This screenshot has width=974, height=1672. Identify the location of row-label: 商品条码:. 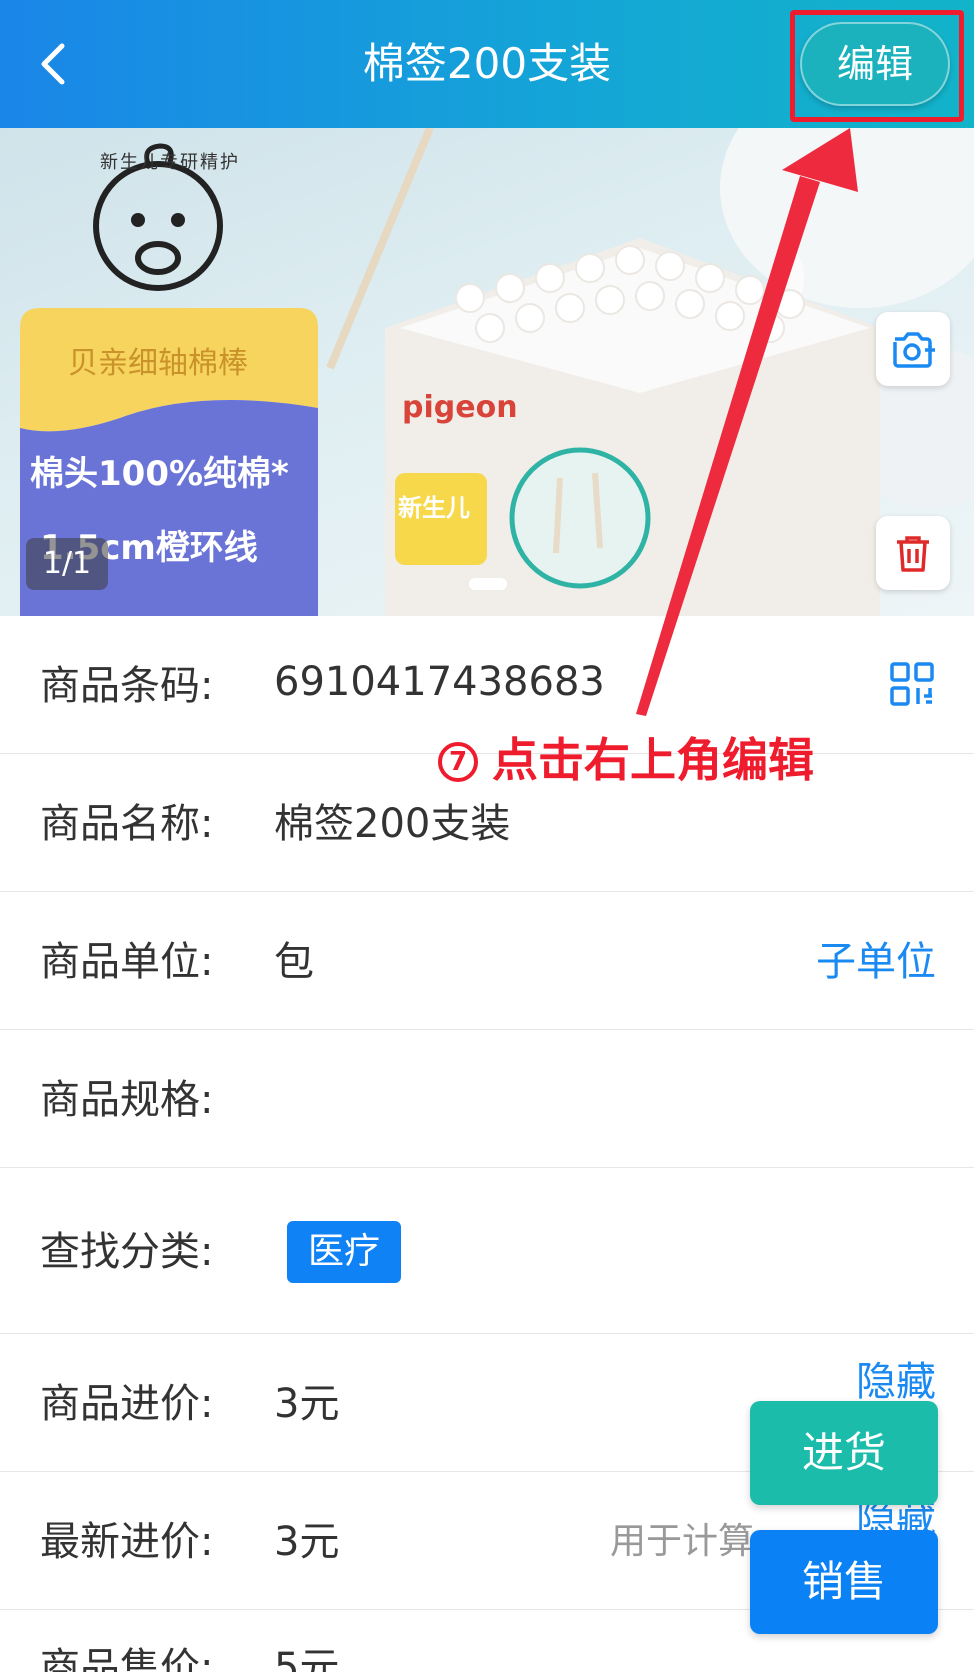
(127, 686).